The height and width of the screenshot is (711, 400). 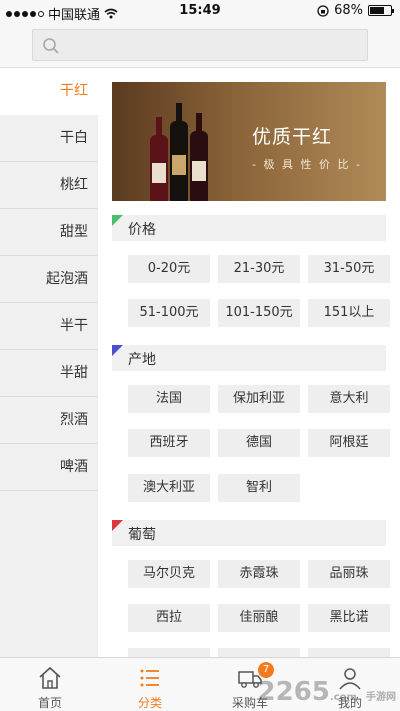 I want to click on origin-tag: 智利, so click(x=259, y=488).